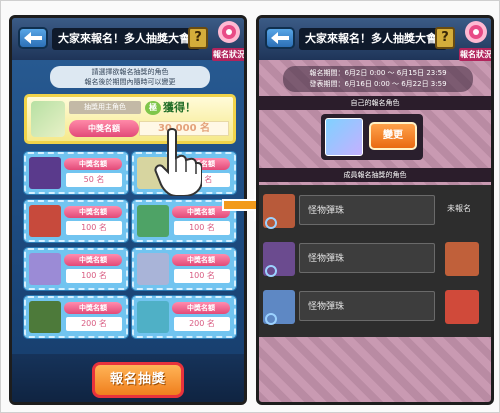 The width and height of the screenshot is (500, 413). What do you see at coordinates (130, 119) in the screenshot?
I see `featured-character-card: 抽獎用主角色 極獲得！ 中獎名額 30,000 名` at bounding box center [130, 119].